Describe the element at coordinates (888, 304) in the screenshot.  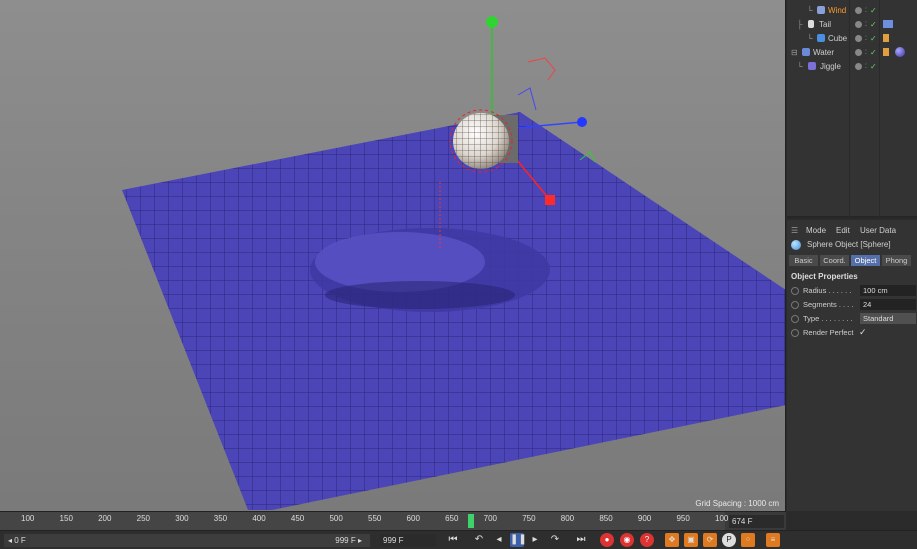
I see `segments-input: 24` at that location.